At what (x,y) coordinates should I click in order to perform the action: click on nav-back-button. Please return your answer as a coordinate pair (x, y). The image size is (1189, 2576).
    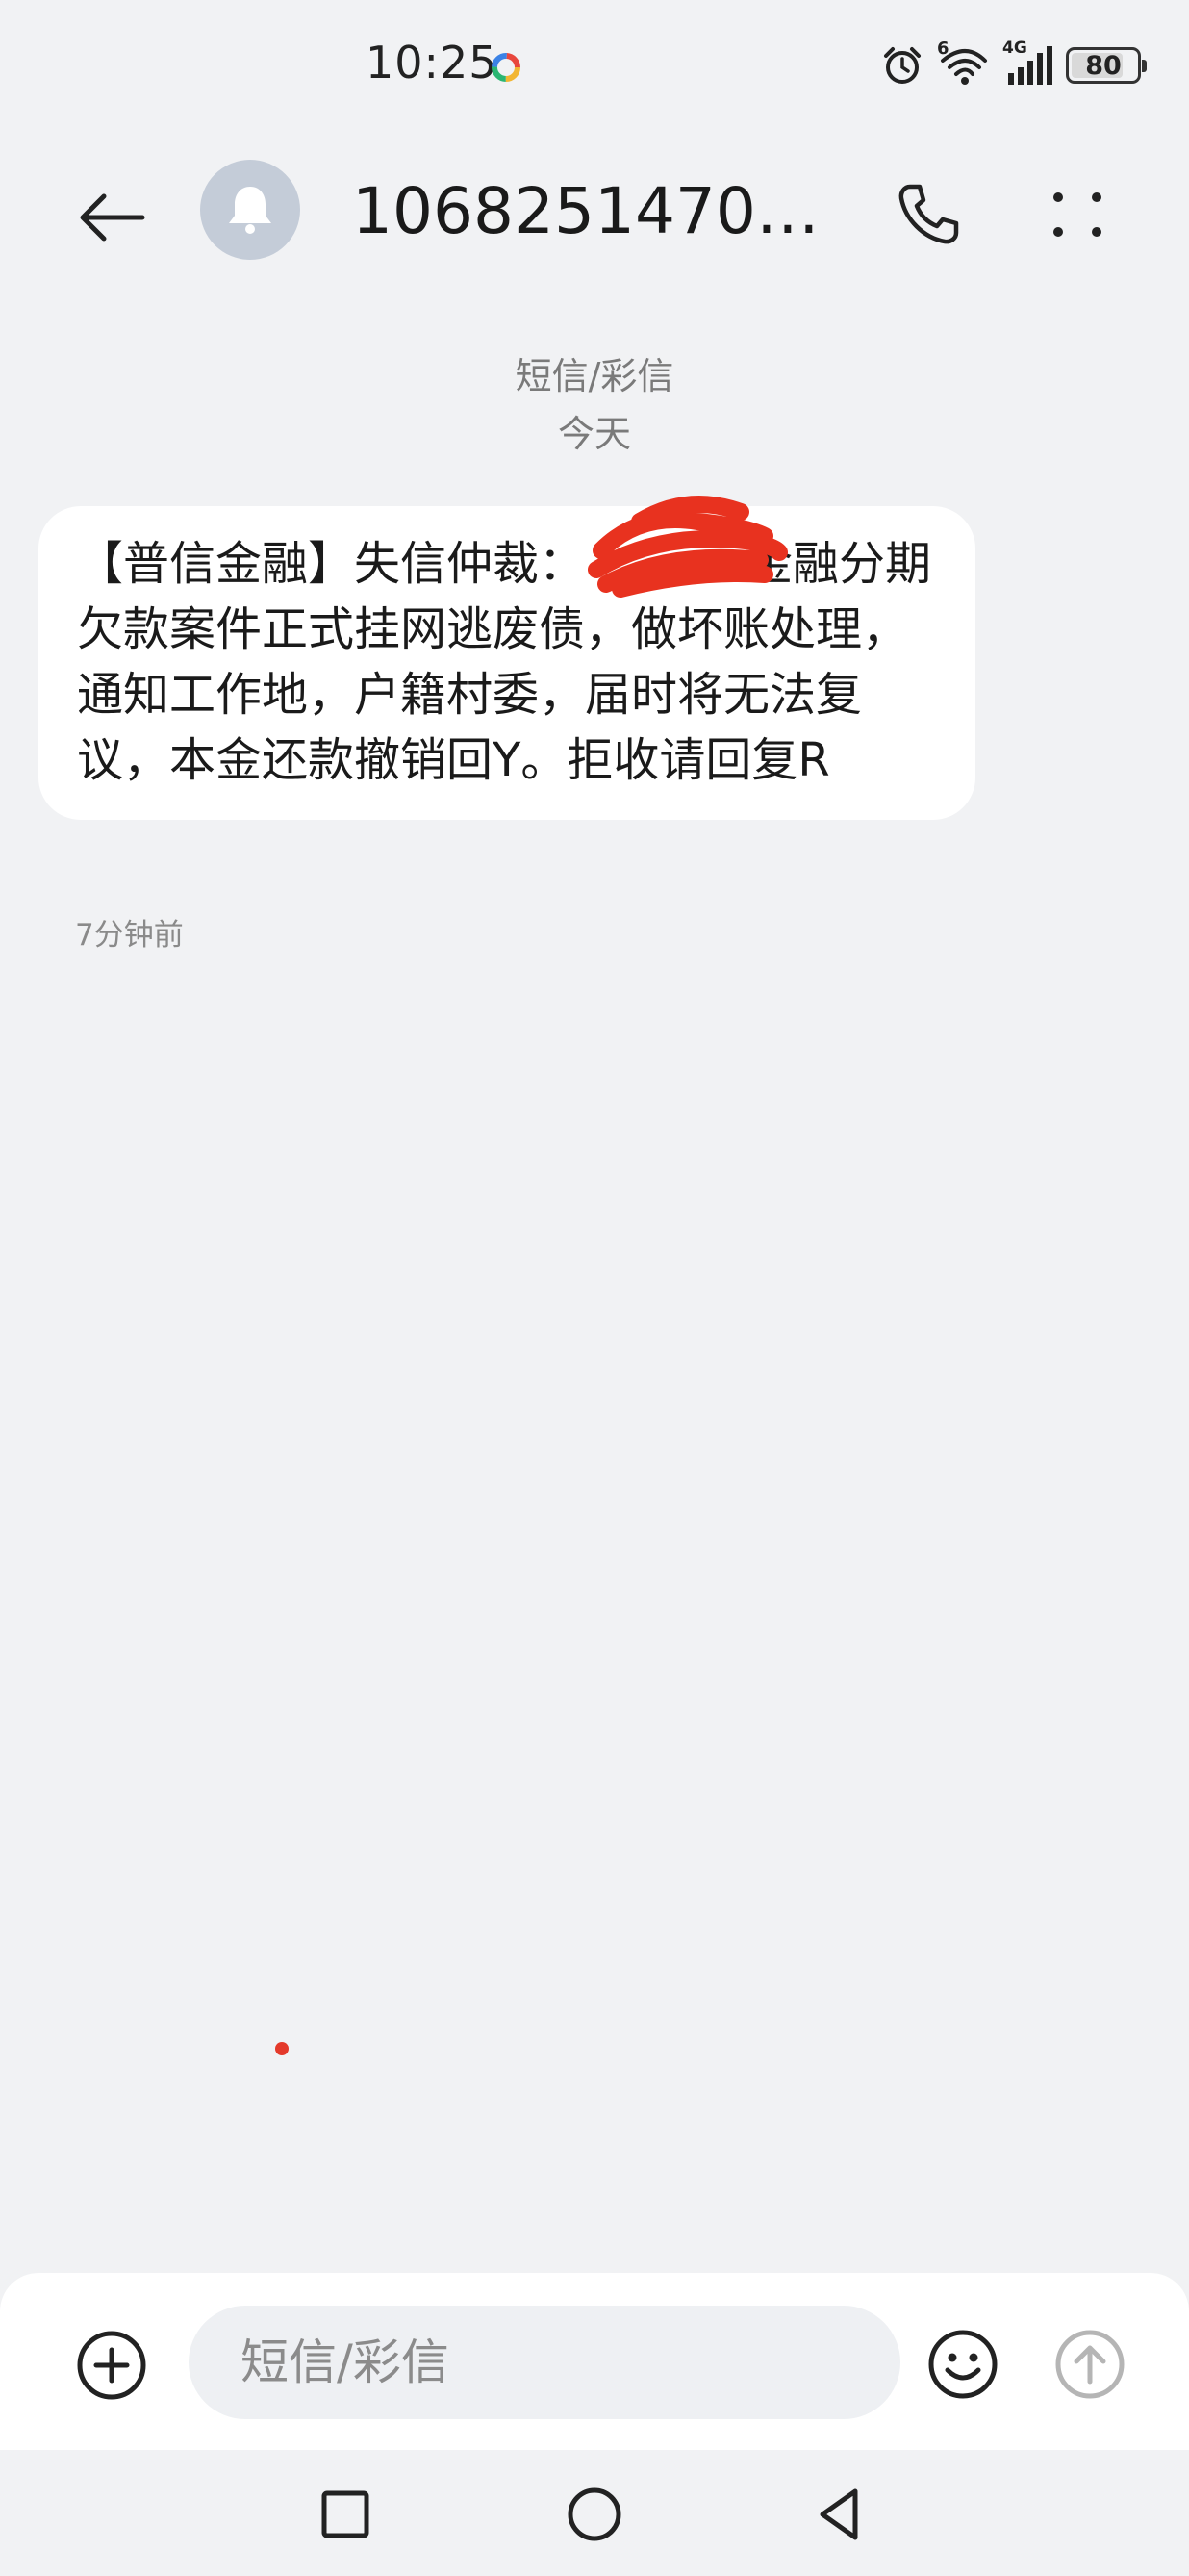
    Looking at the image, I should click on (840, 2514).